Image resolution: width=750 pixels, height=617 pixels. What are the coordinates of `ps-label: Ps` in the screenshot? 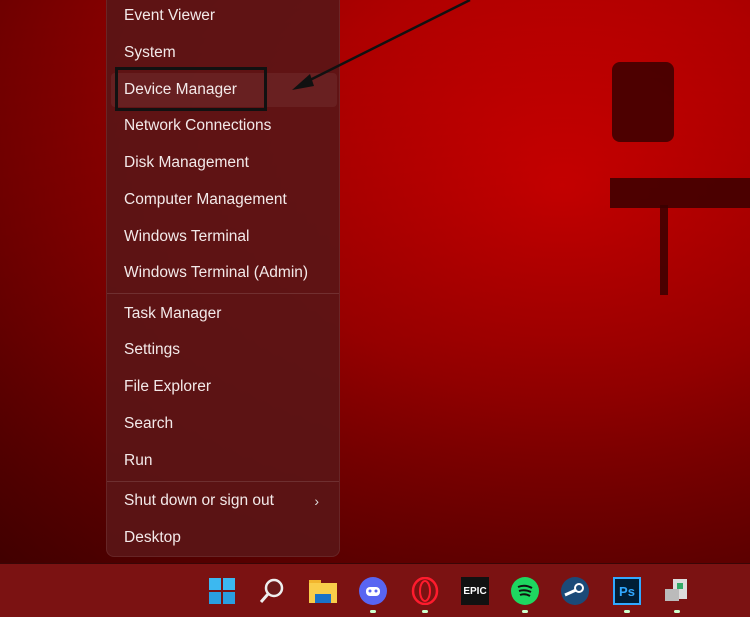 It's located at (627, 591).